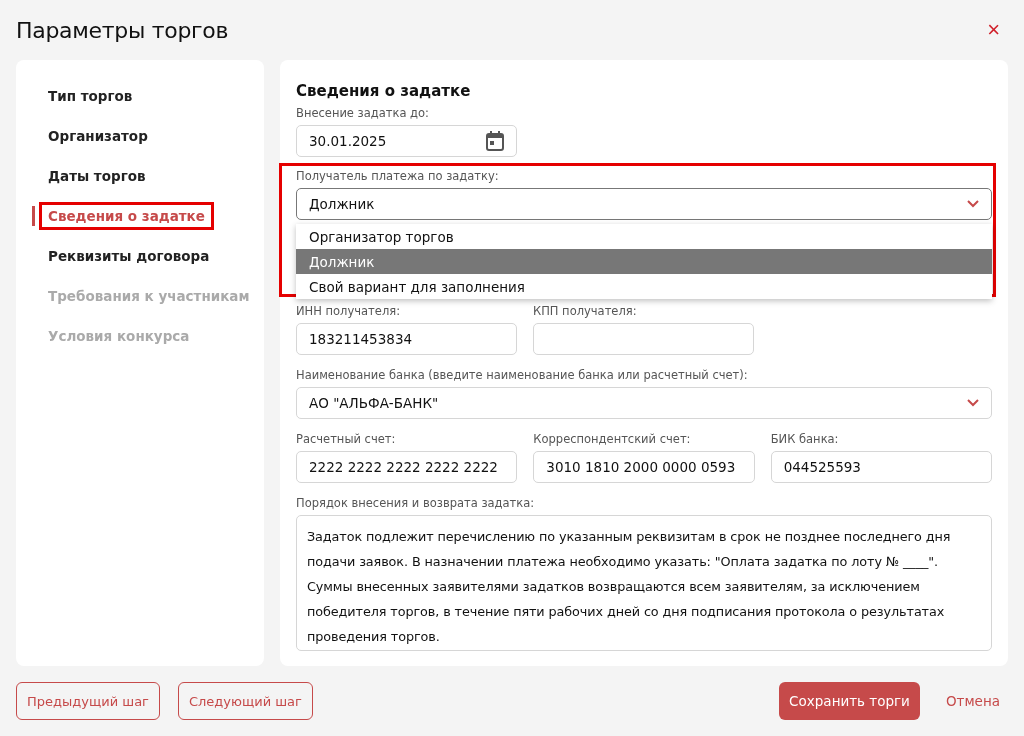  I want to click on field-label: КПП получателя:, so click(585, 311).